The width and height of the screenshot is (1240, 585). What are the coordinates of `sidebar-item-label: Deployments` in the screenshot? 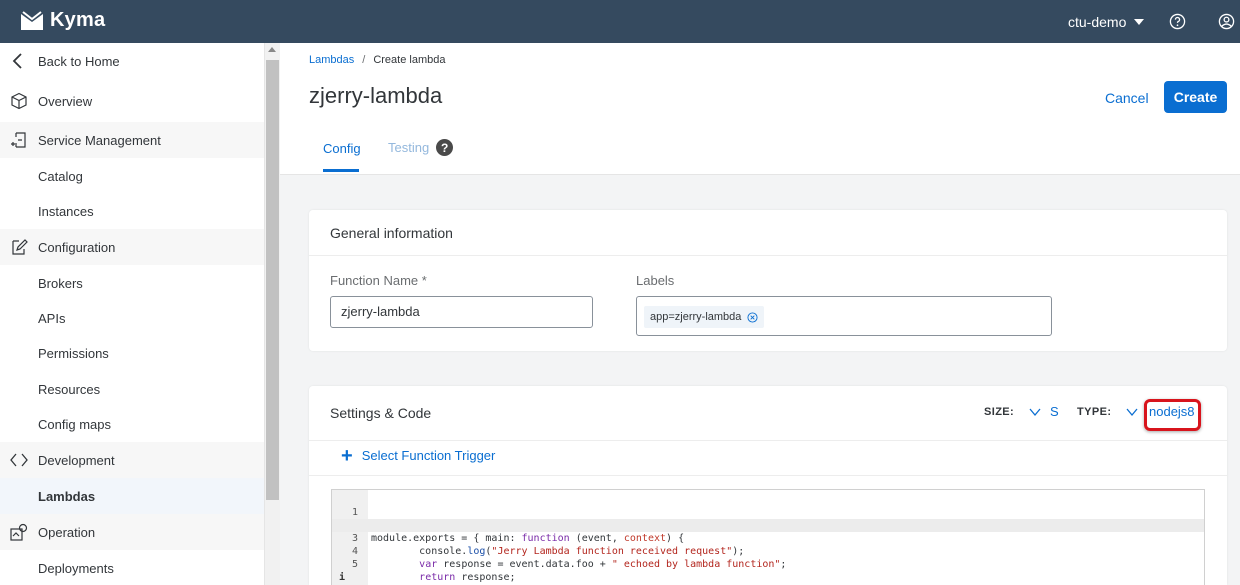 It's located at (76, 568).